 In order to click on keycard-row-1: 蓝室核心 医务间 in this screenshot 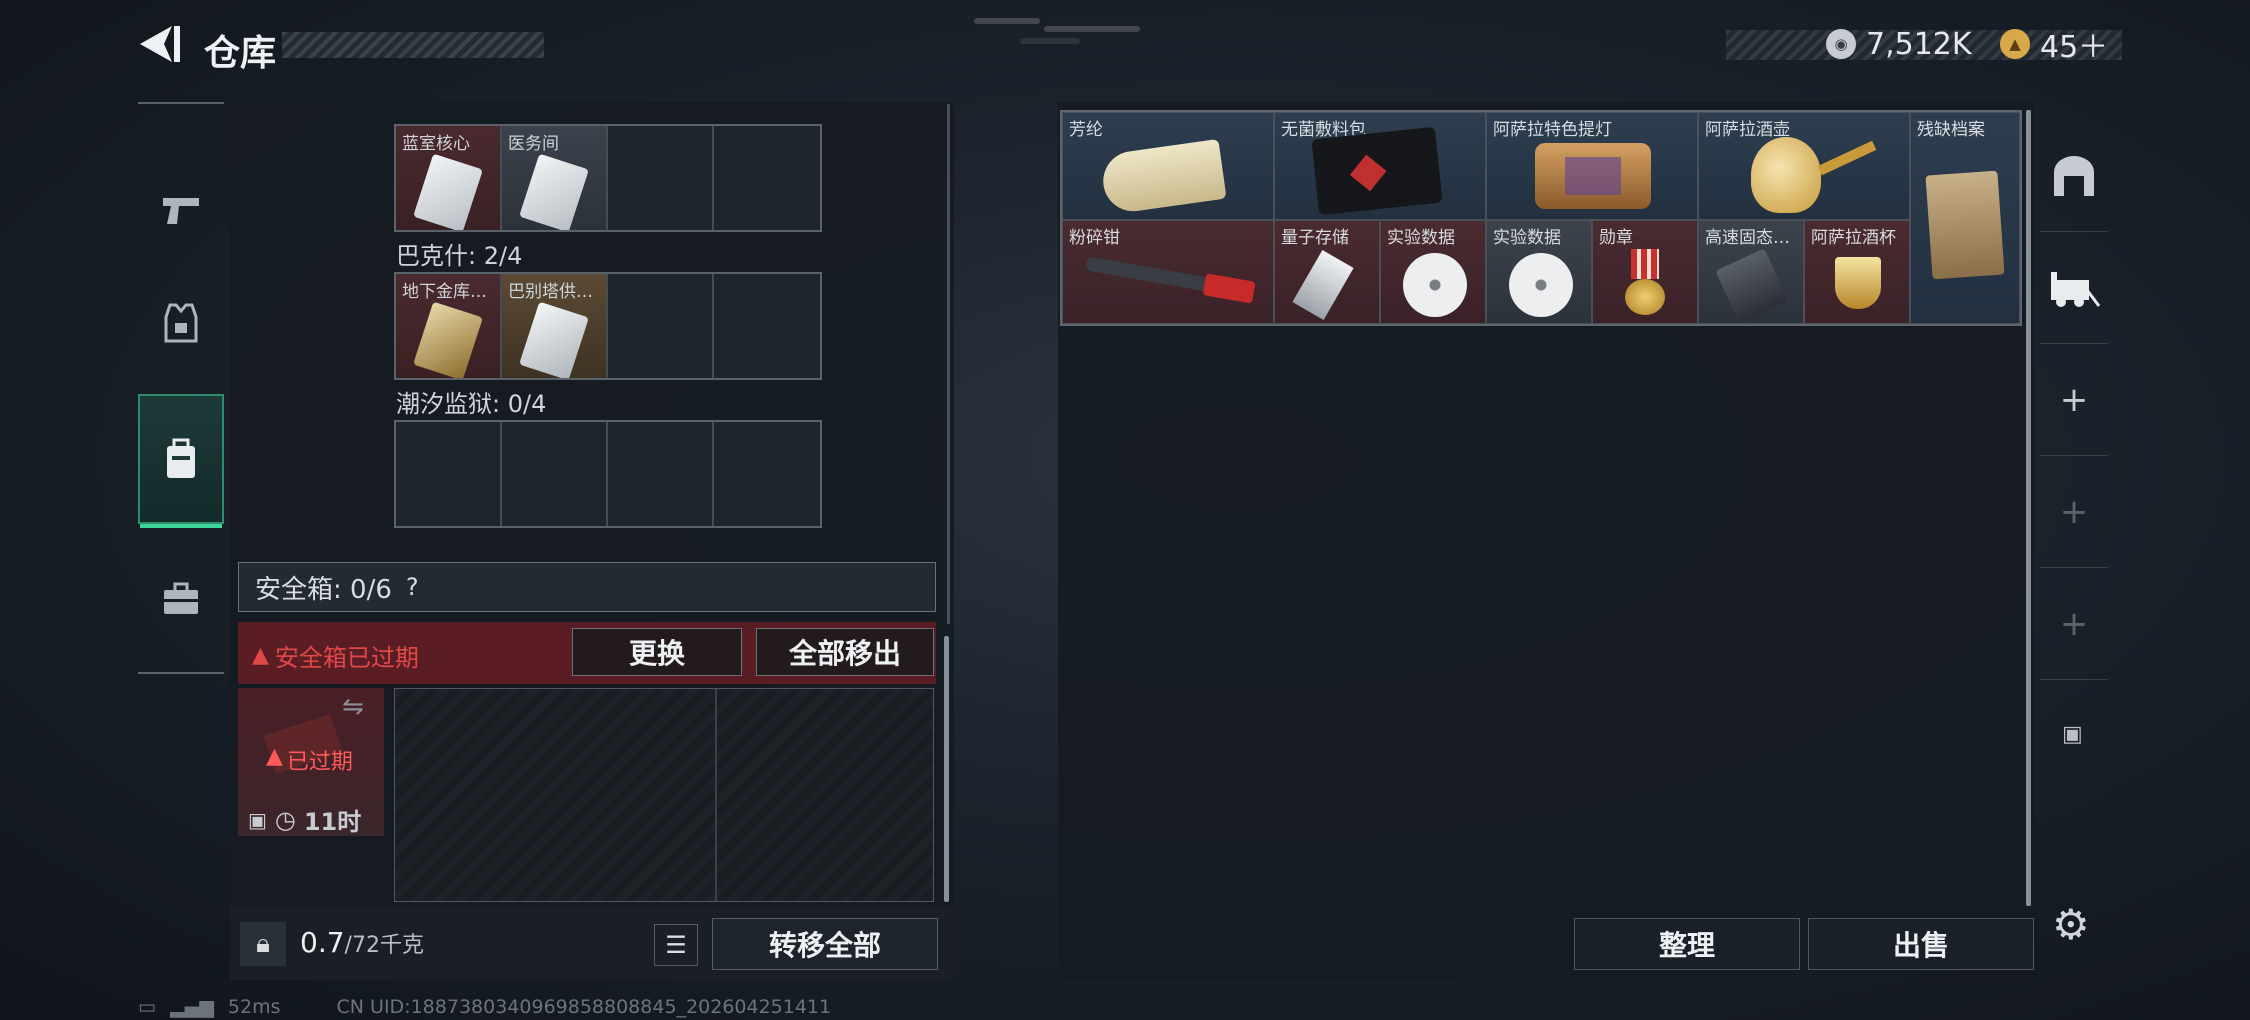, I will do `click(608, 178)`.